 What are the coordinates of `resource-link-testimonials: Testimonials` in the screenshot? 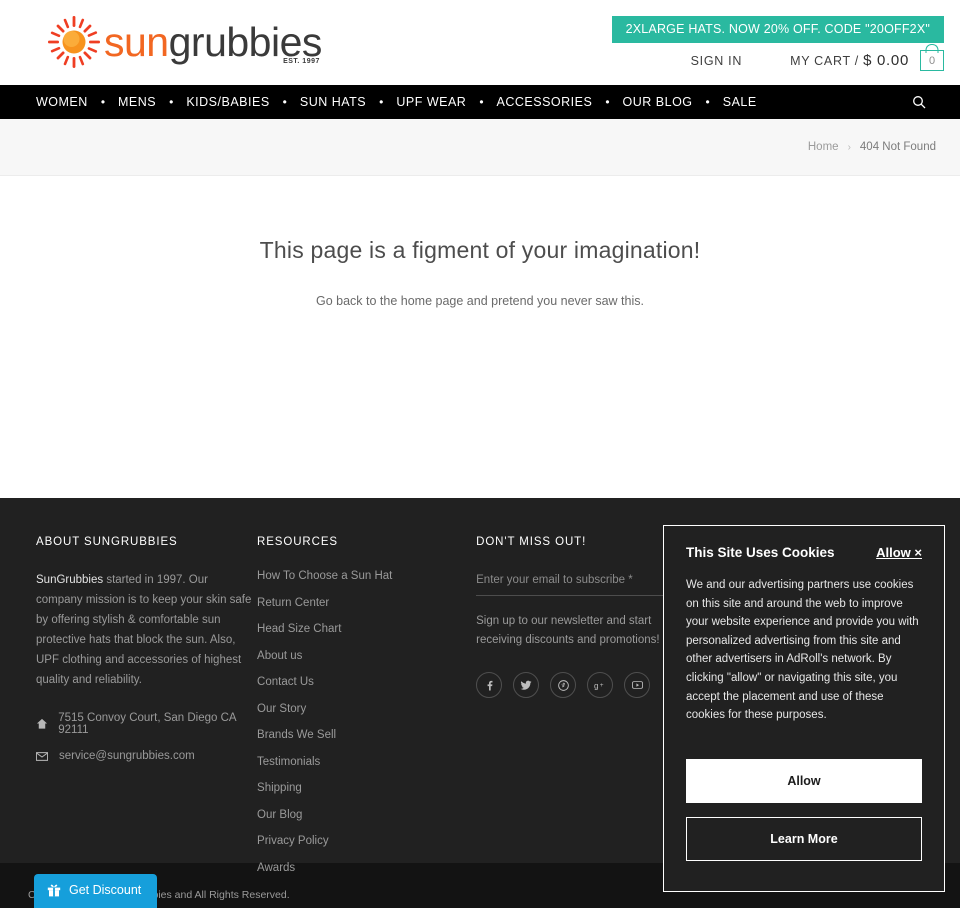 It's located at (366, 762).